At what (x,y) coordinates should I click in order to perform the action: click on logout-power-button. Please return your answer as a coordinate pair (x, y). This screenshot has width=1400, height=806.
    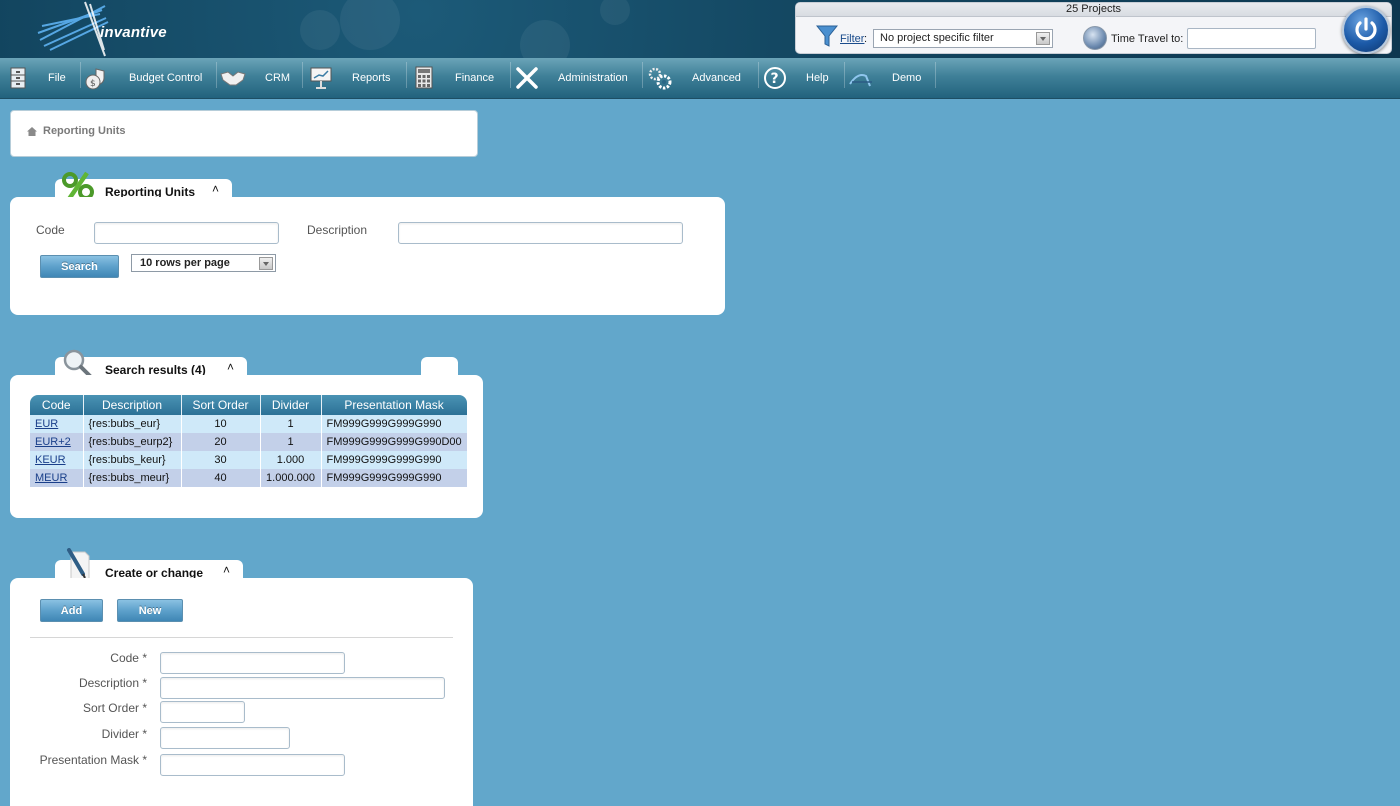
    Looking at the image, I should click on (1366, 30).